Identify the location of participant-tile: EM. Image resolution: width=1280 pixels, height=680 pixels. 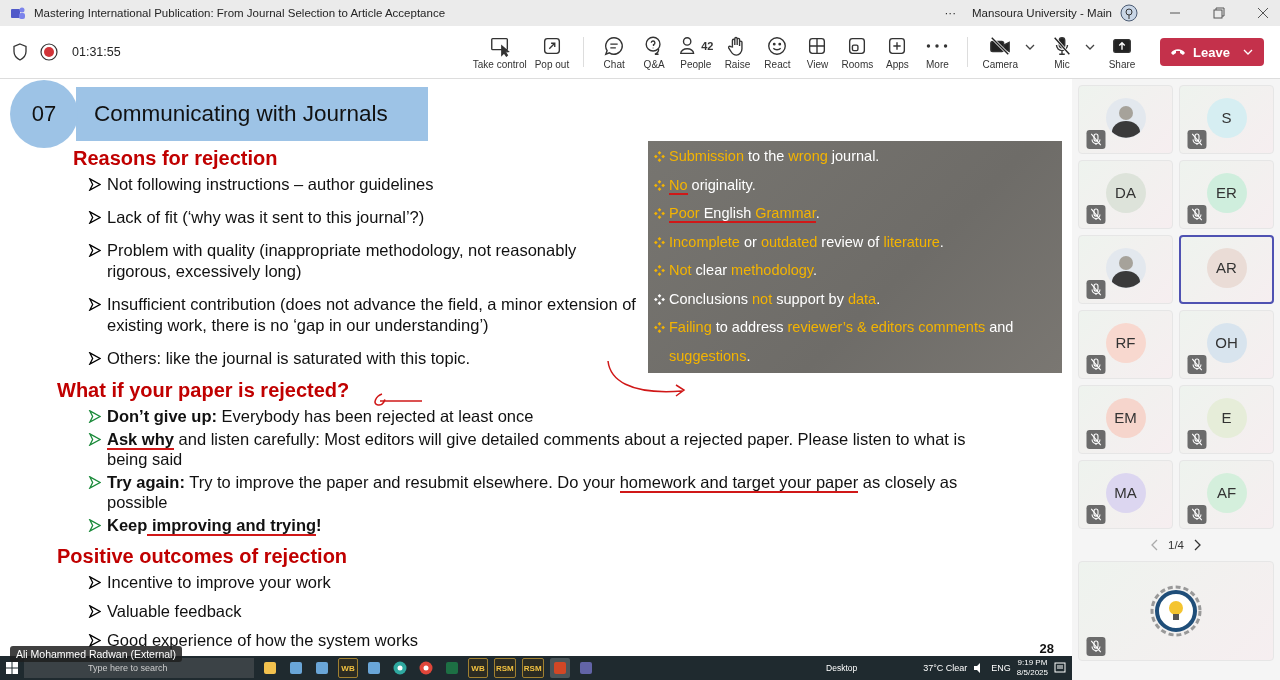
(1125, 419).